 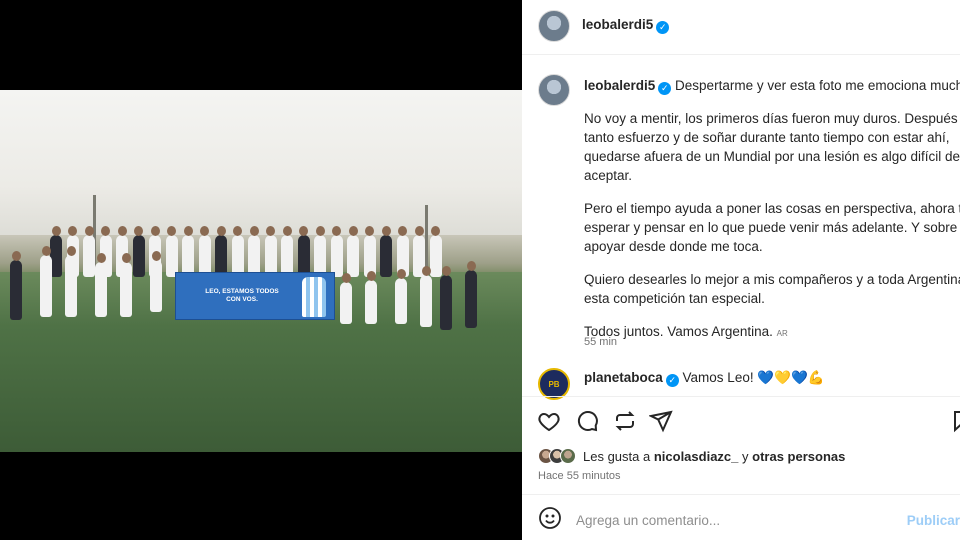 I want to click on repost-button, so click(x=625, y=421).